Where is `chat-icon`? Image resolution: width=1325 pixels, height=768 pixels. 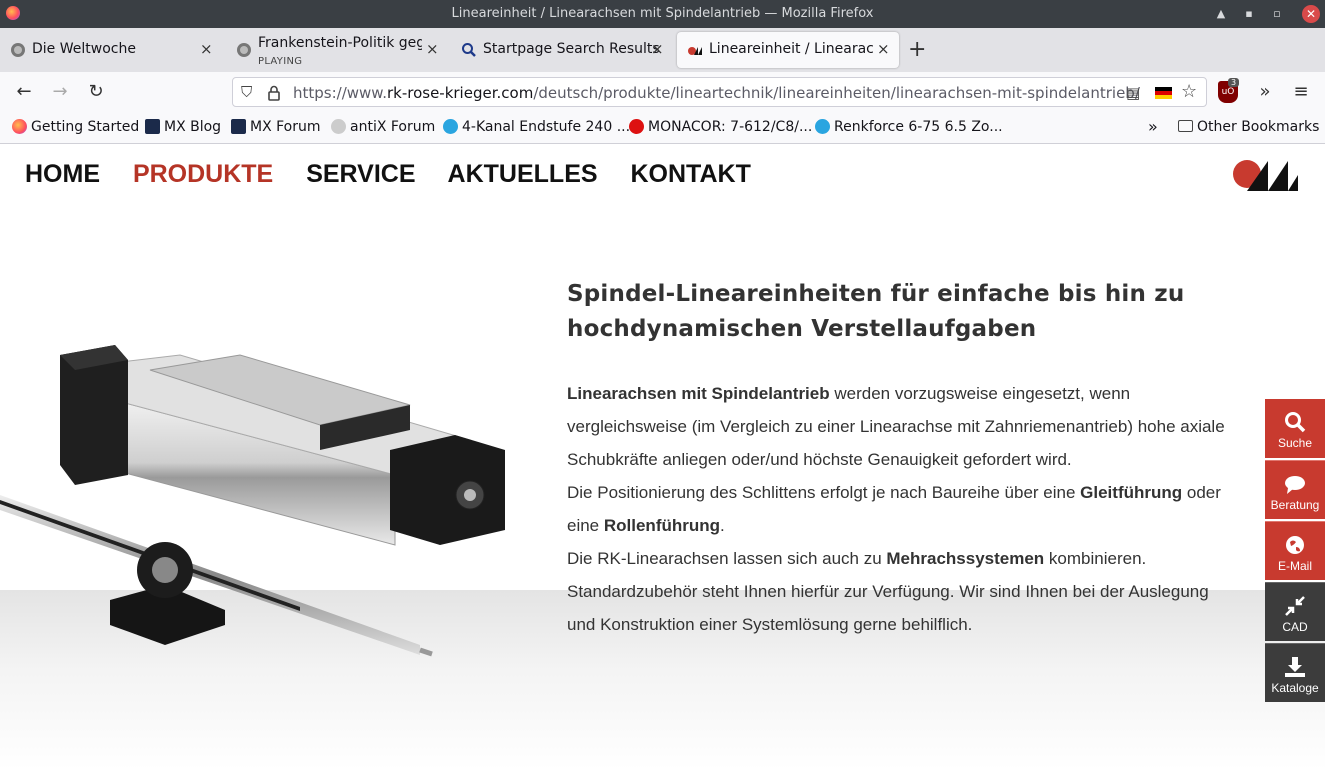
chat-icon is located at coordinates (1295, 485).